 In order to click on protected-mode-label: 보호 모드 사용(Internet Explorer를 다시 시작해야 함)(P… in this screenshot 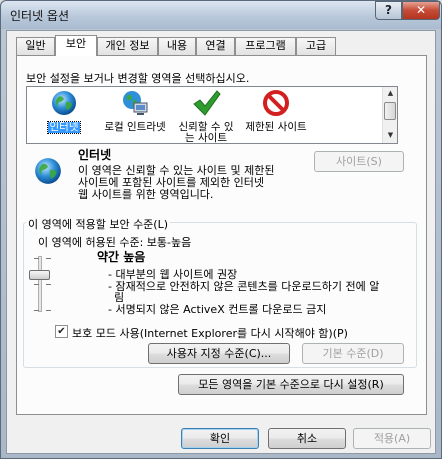, I will do `click(210, 333)`.